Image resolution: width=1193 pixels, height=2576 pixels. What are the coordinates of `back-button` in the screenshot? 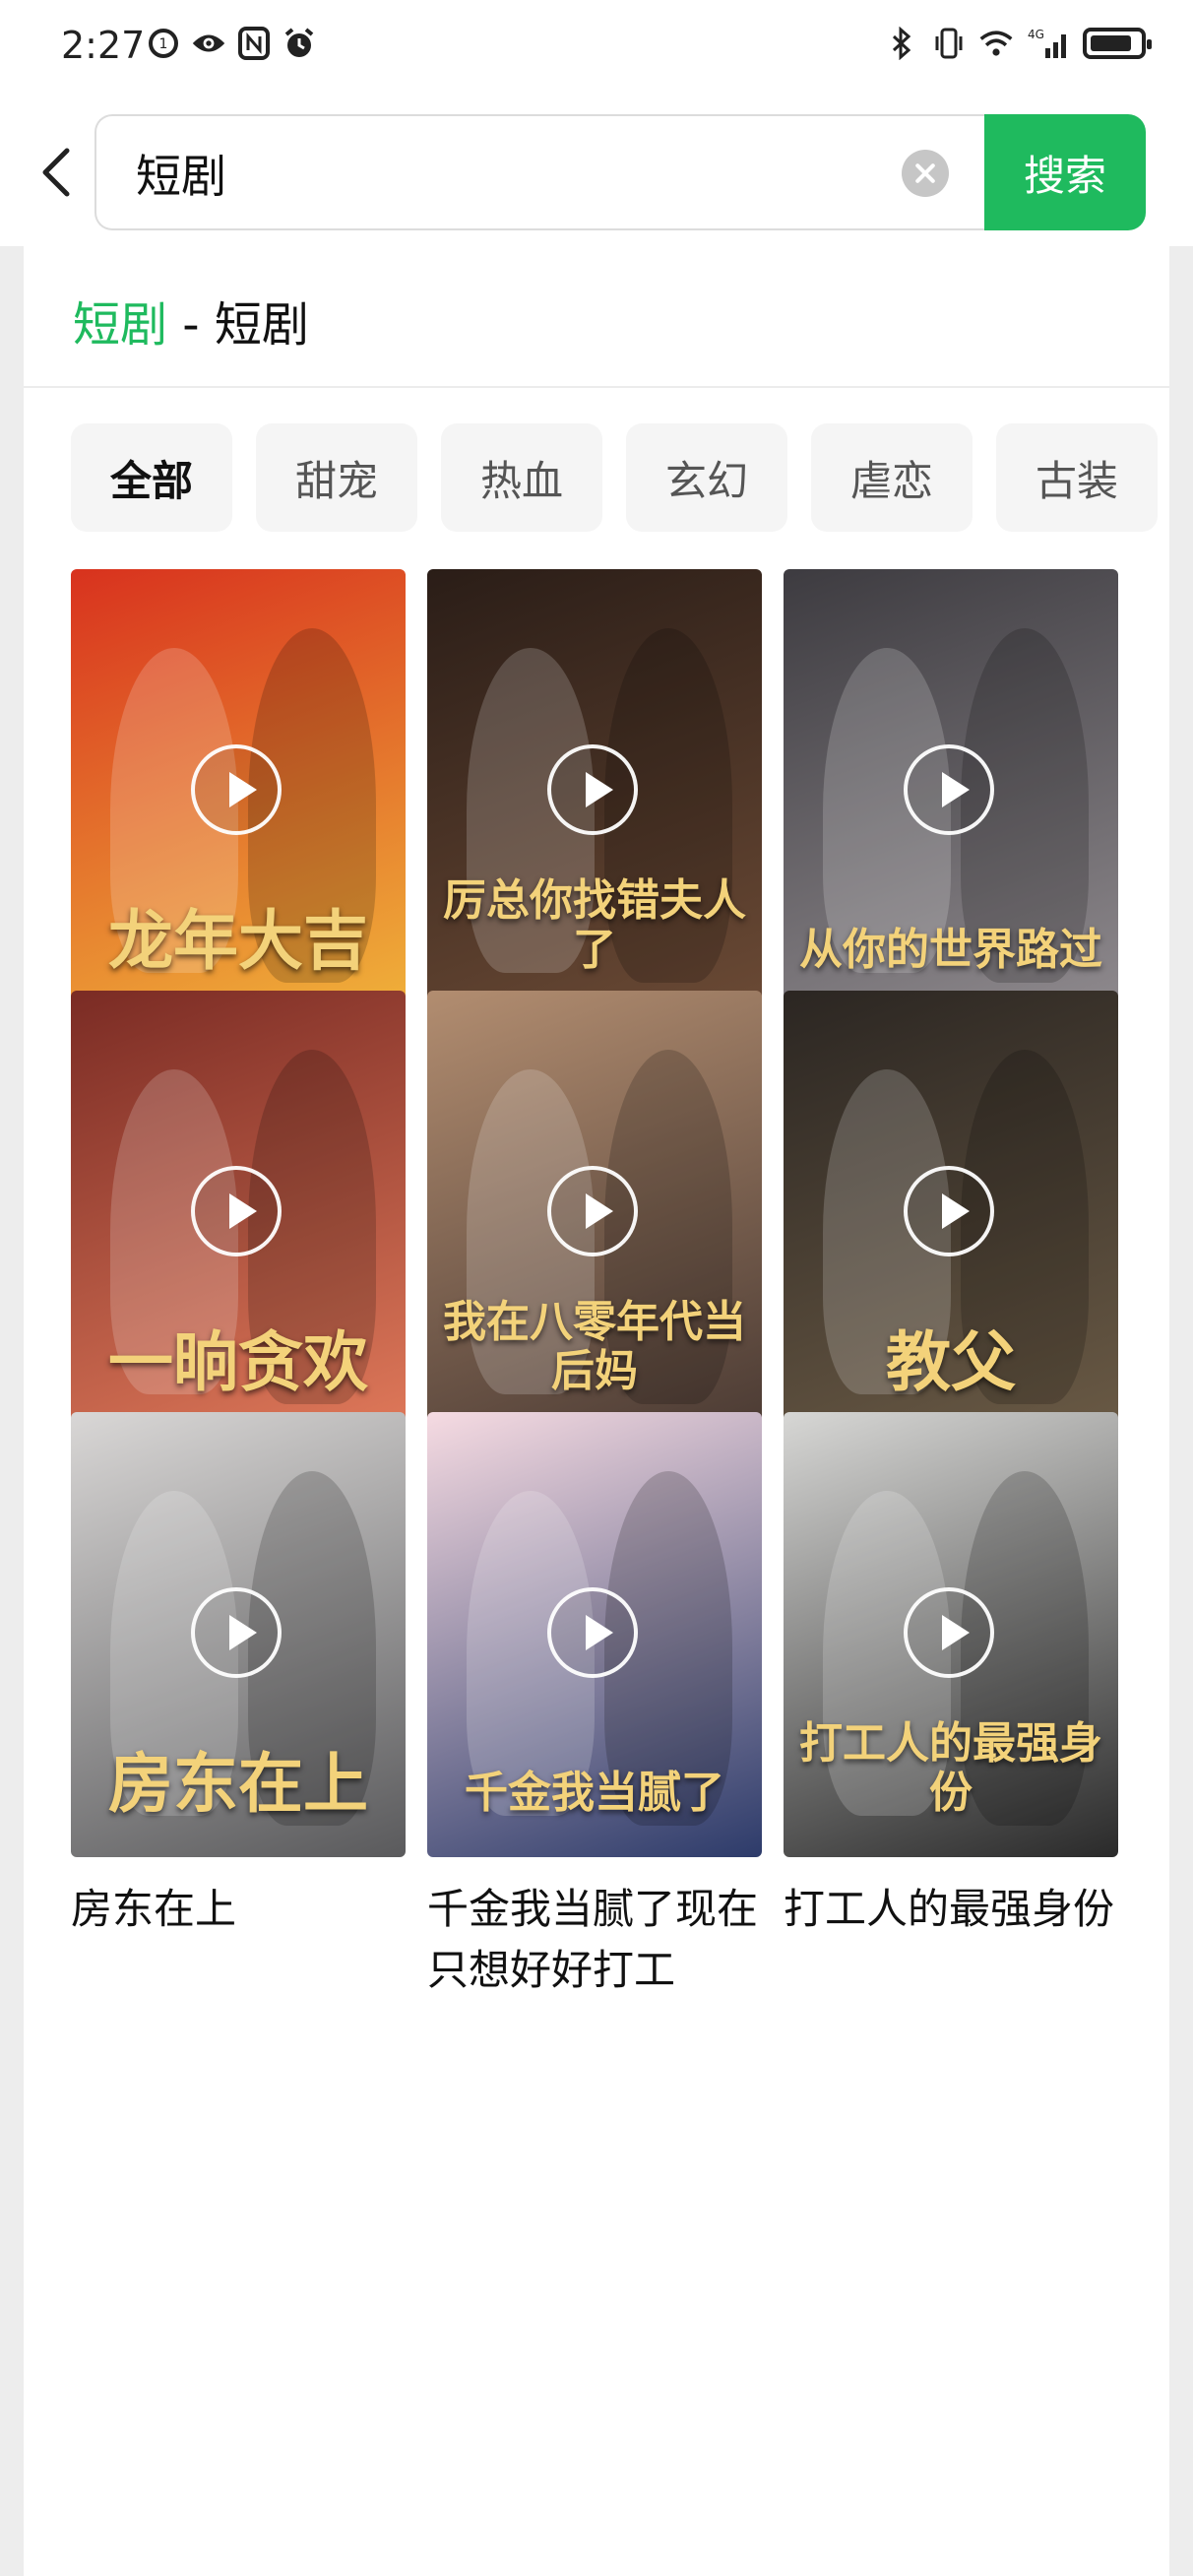 It's located at (59, 172).